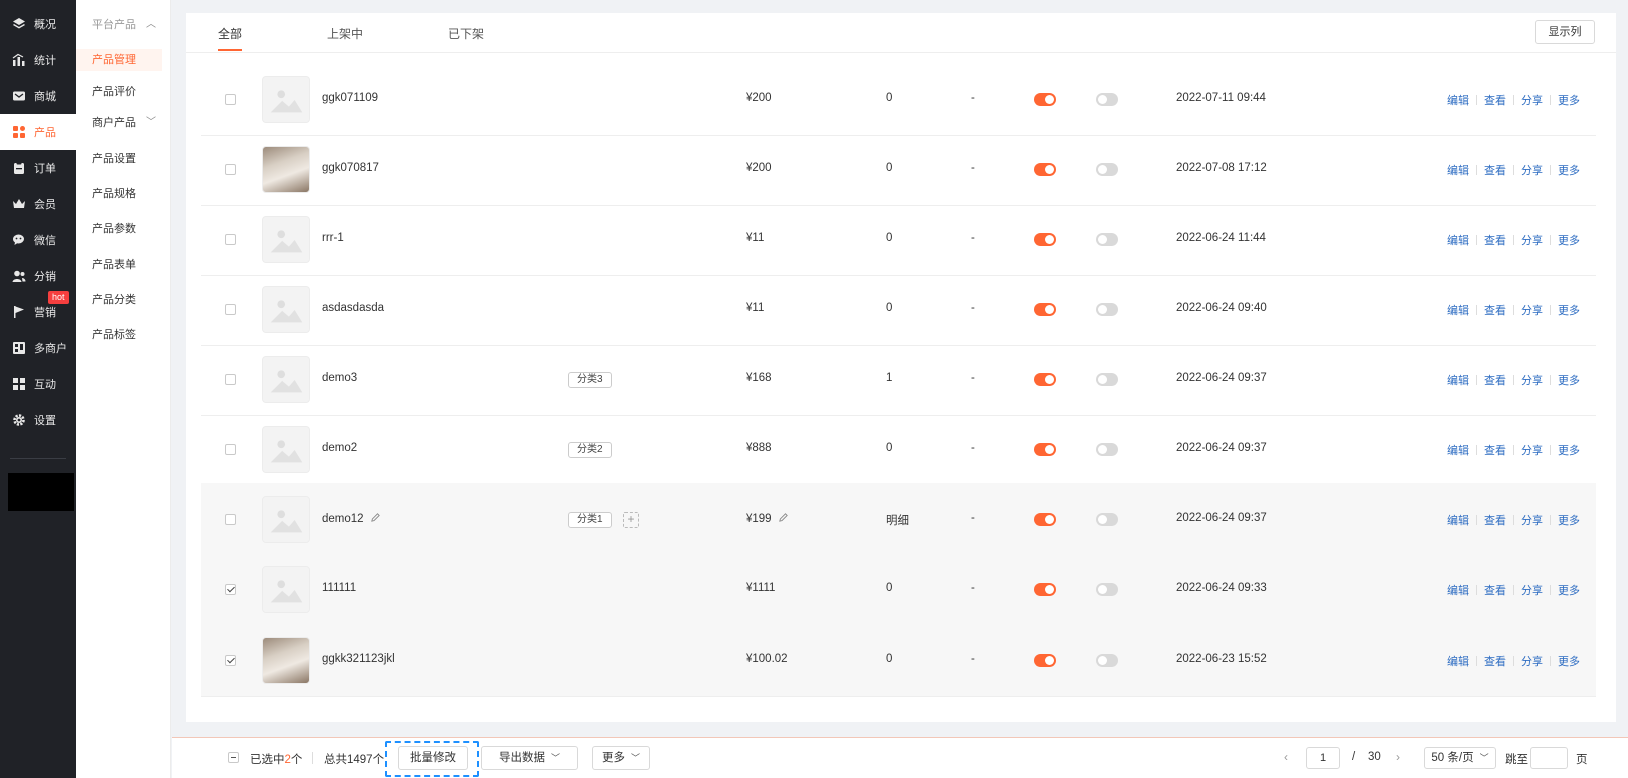  What do you see at coordinates (38, 240) in the screenshot?
I see `nav-item-wechat: 微信` at bounding box center [38, 240].